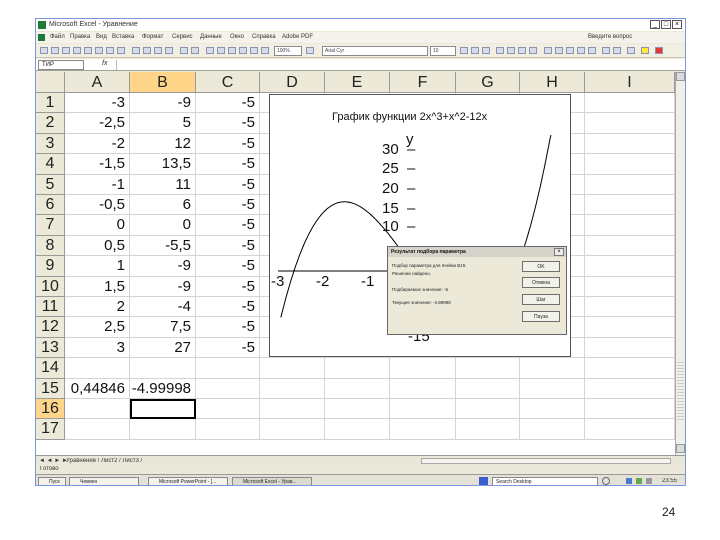  I want to click on column-header-g: G, so click(488, 82).